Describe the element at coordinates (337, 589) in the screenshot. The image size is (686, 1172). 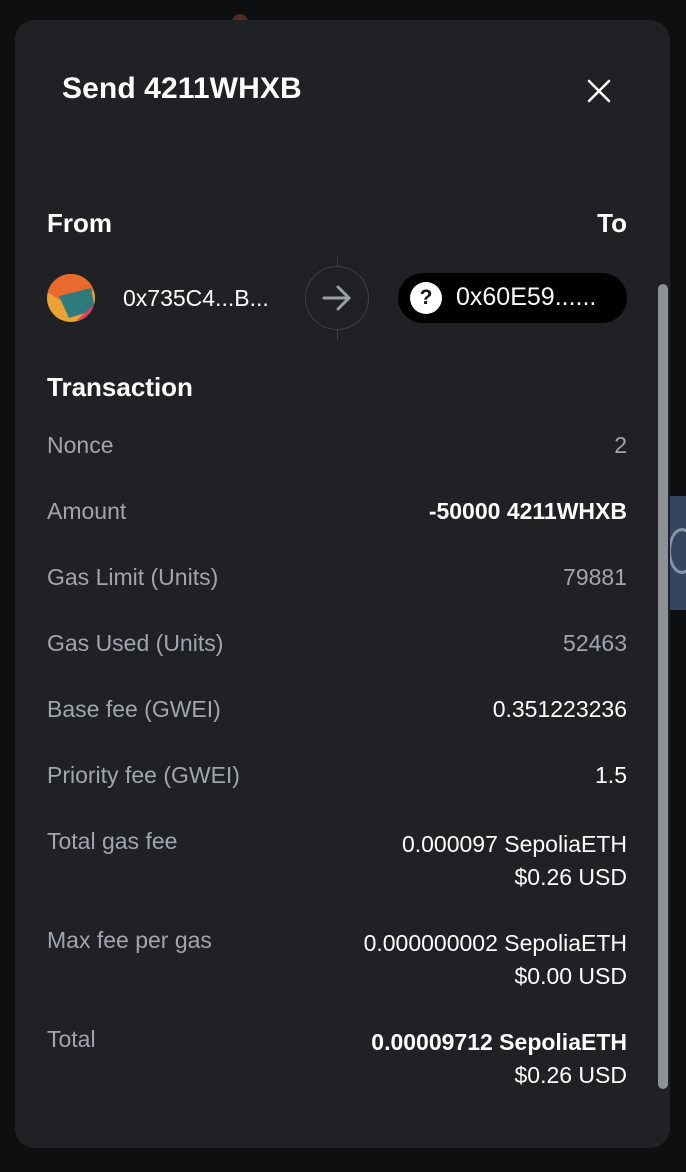
I see `detail-row-gas-limit: Gas Limit (Units) 79881` at that location.